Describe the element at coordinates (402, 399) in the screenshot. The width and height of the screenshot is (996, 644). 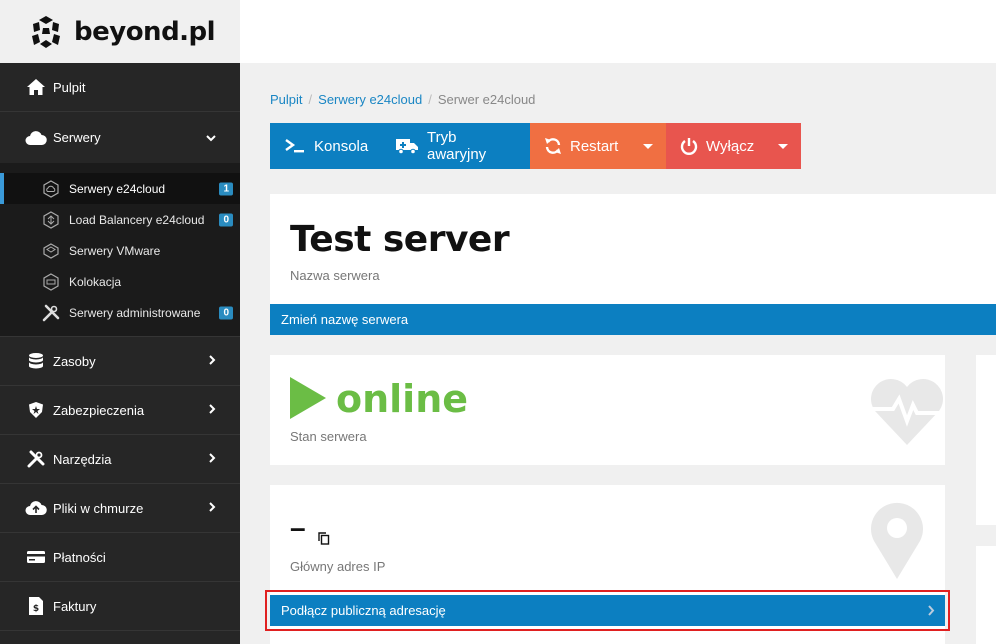
I see `server-status-value: online` at that location.